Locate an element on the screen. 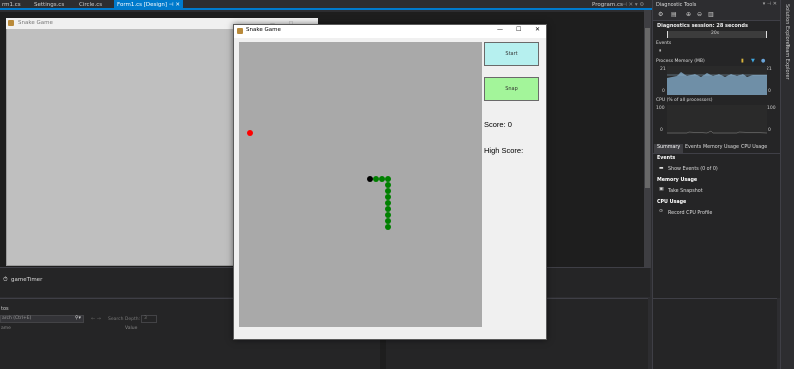  summary-events-header: Events is located at coordinates (666, 158).